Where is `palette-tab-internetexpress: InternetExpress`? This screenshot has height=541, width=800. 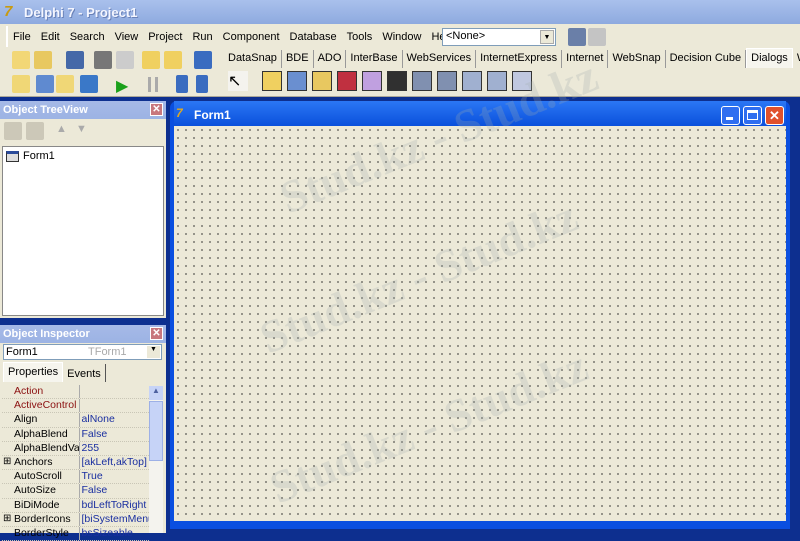 palette-tab-internetexpress: InternetExpress is located at coordinates (519, 59).